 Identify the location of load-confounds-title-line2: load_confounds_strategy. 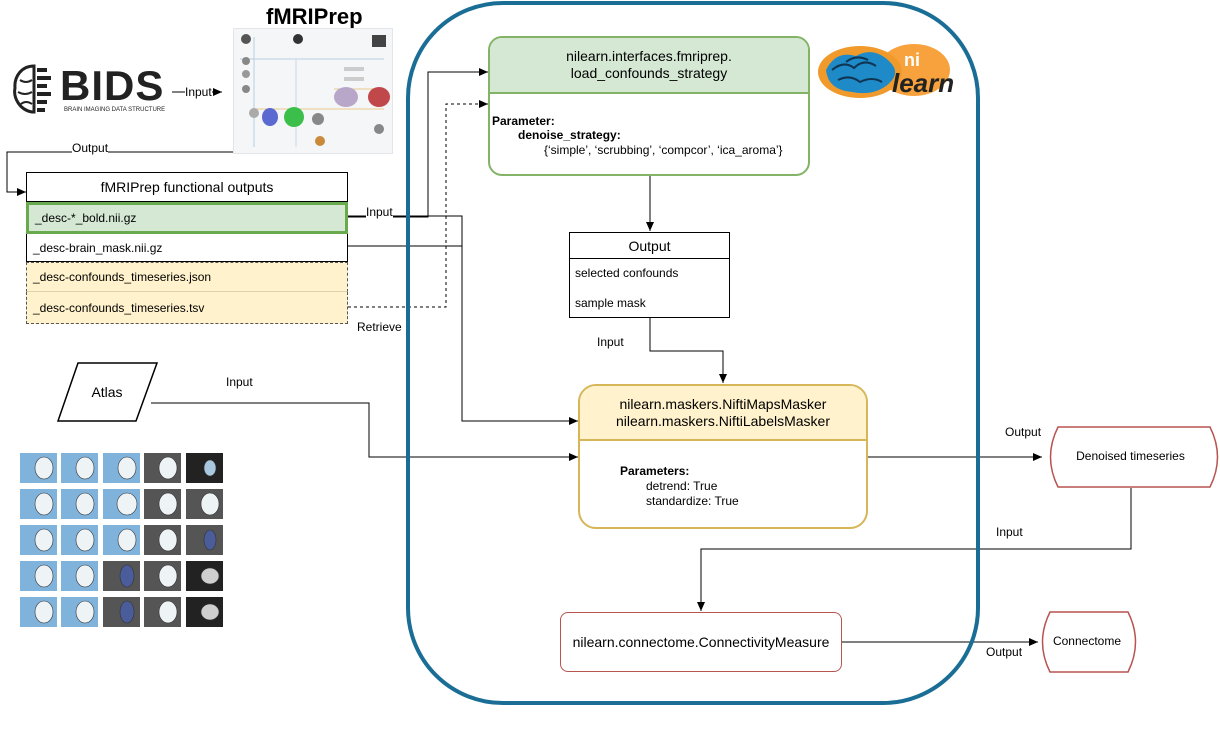
(649, 73).